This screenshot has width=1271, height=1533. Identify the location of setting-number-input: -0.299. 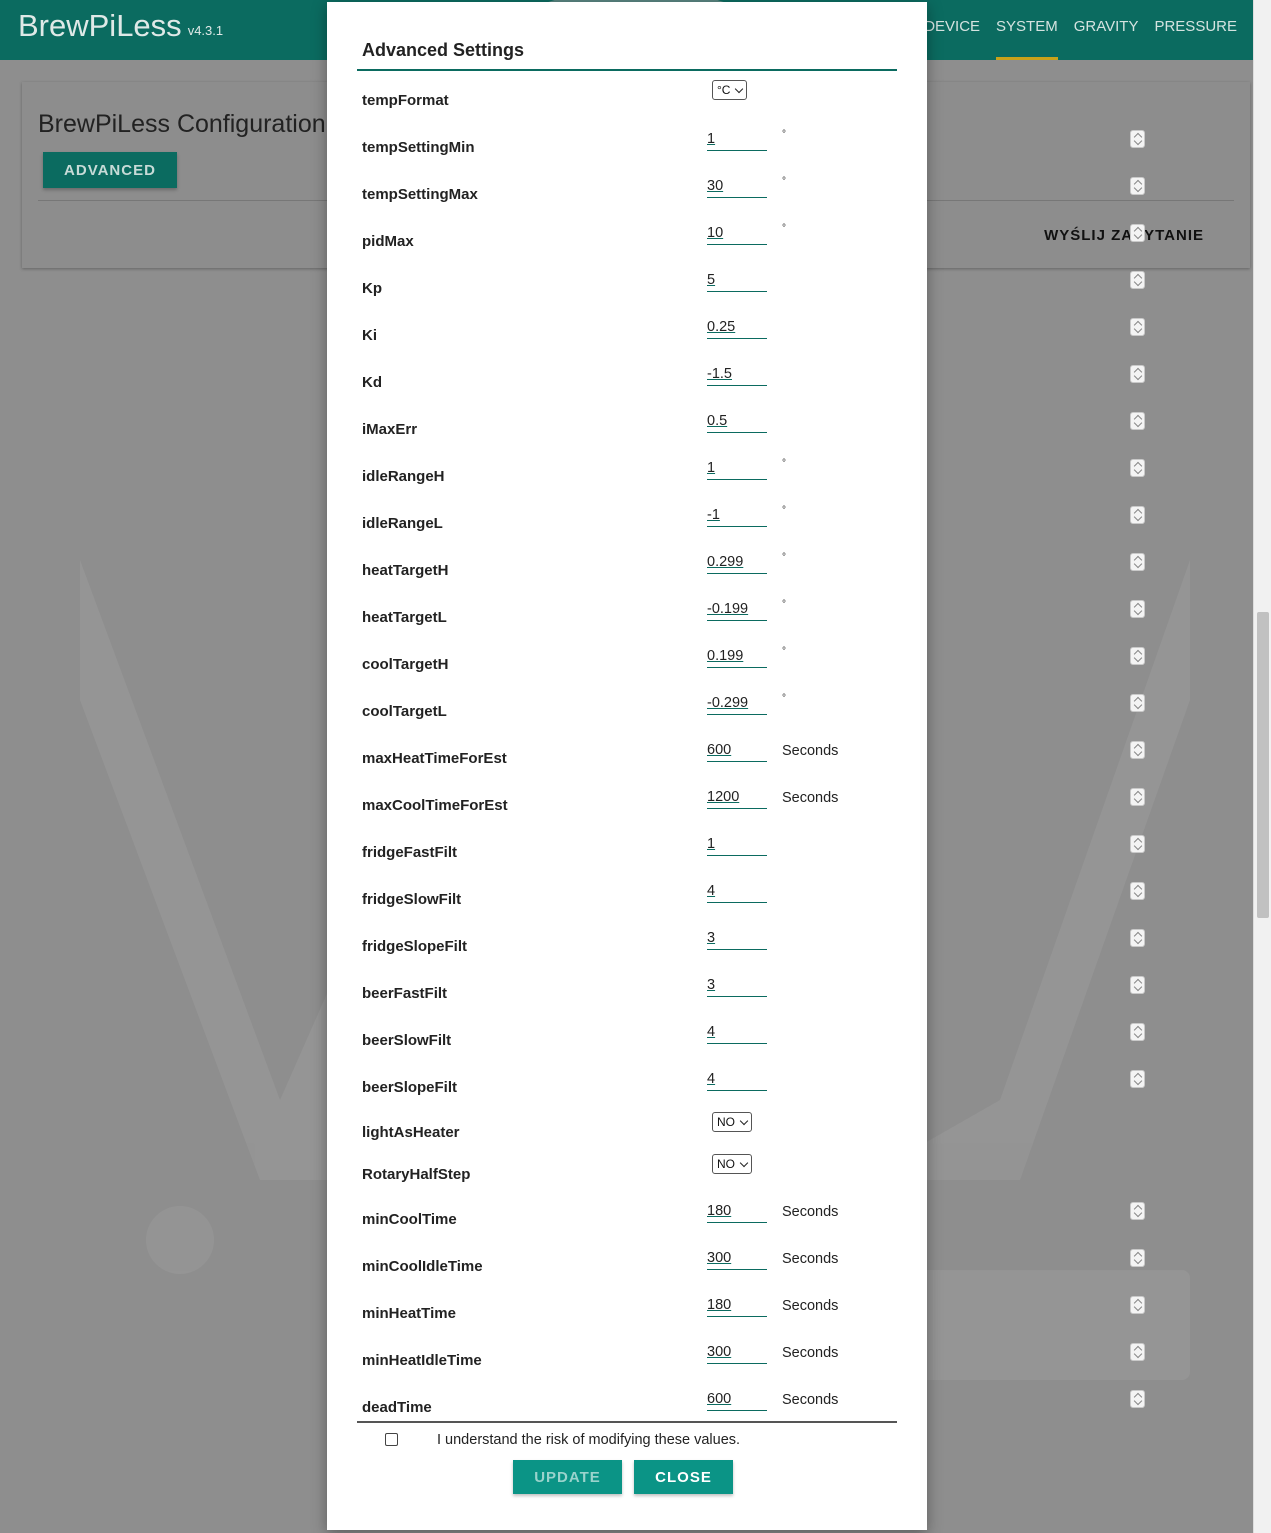
(926, 703).